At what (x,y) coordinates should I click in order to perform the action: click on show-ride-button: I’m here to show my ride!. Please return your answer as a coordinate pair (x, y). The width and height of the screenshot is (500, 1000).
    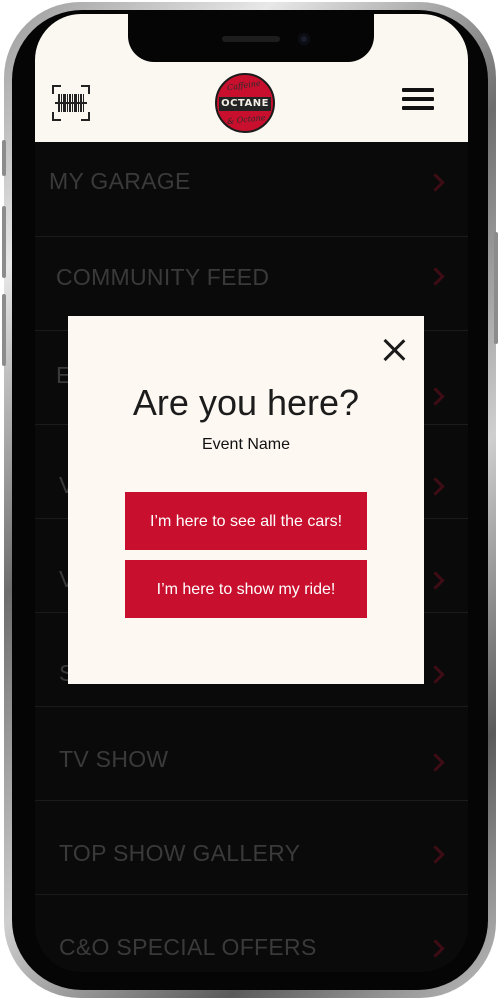
    Looking at the image, I should click on (246, 589).